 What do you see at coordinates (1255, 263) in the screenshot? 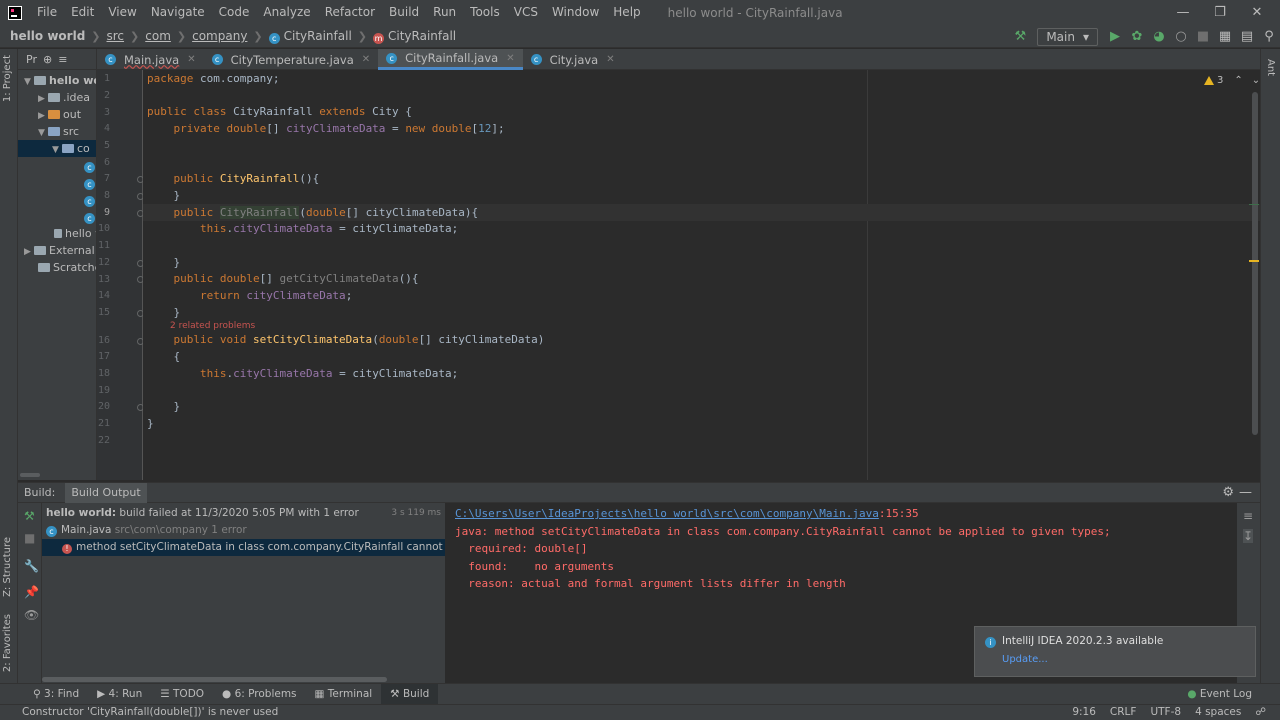
I see `editor-scrollbar` at bounding box center [1255, 263].